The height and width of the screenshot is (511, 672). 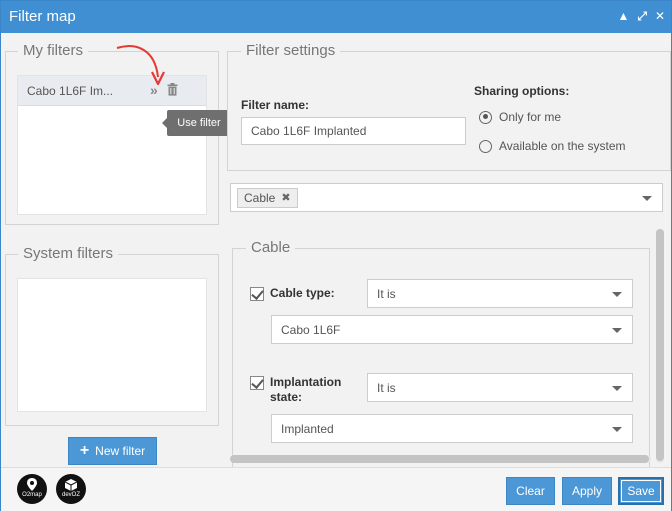 I want to click on selected-value: Implanted, so click(x=307, y=429).